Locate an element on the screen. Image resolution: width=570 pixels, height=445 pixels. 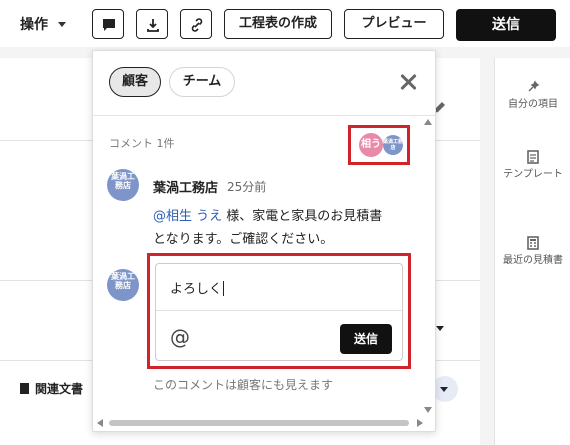
send-button: 送信 is located at coordinates (506, 25).